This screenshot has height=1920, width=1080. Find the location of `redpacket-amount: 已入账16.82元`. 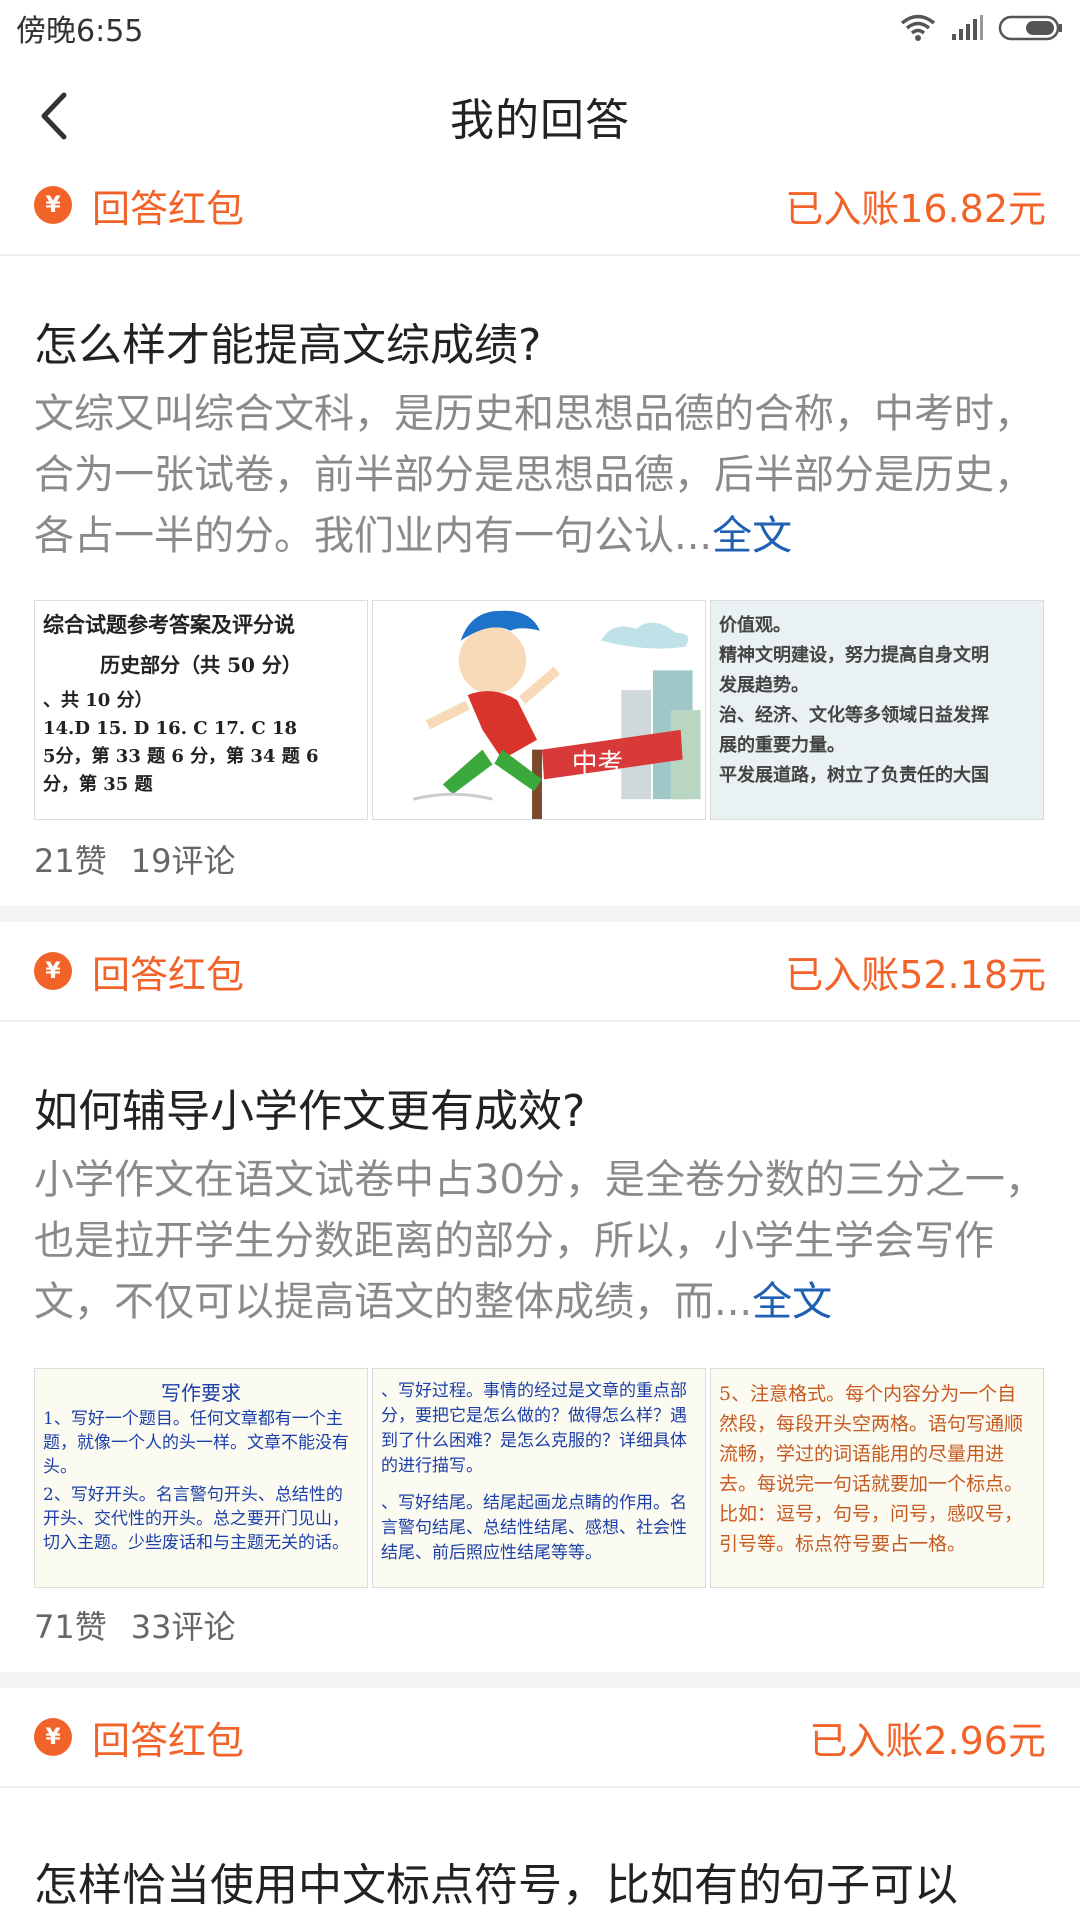

redpacket-amount: 已入账16.82元 is located at coordinates (915, 208).